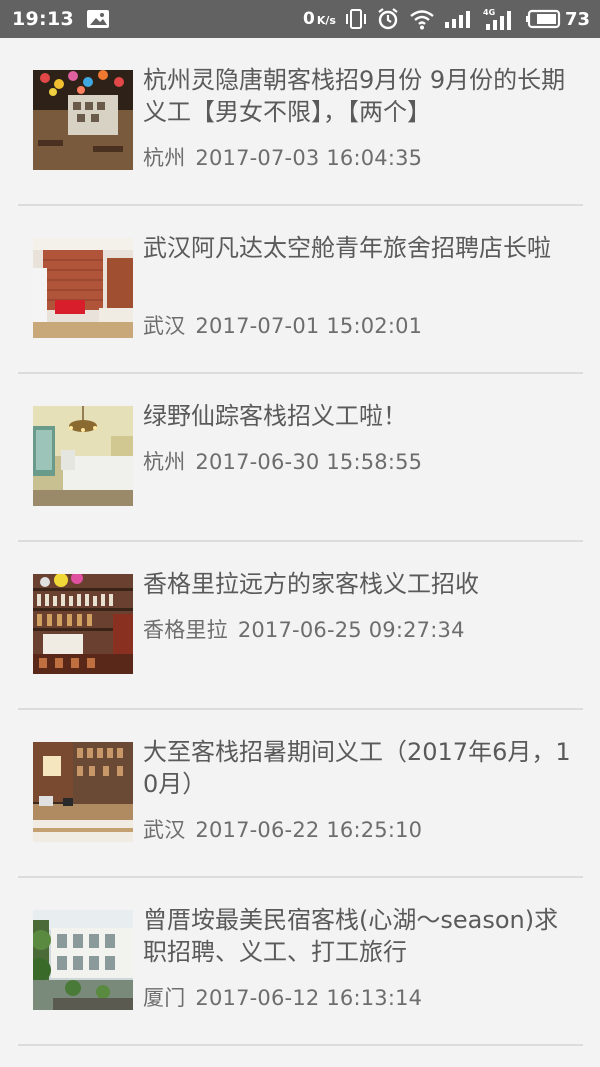 The image size is (600, 1067). What do you see at coordinates (309, 462) in the screenshot?
I see `listing-datetime: 2017-06-30 15:58:55` at bounding box center [309, 462].